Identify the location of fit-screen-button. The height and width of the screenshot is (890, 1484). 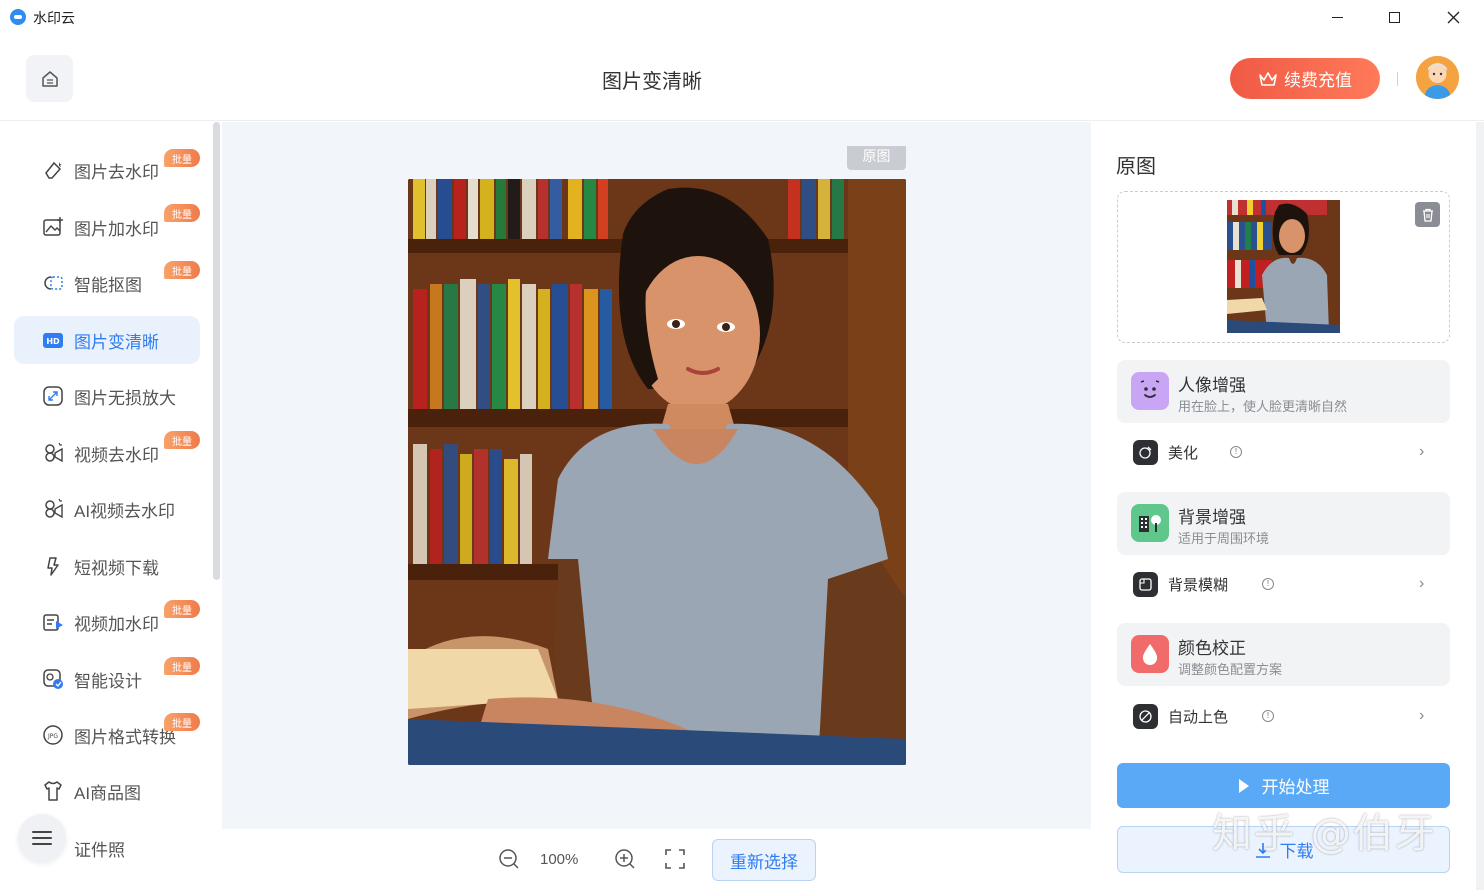
(675, 859).